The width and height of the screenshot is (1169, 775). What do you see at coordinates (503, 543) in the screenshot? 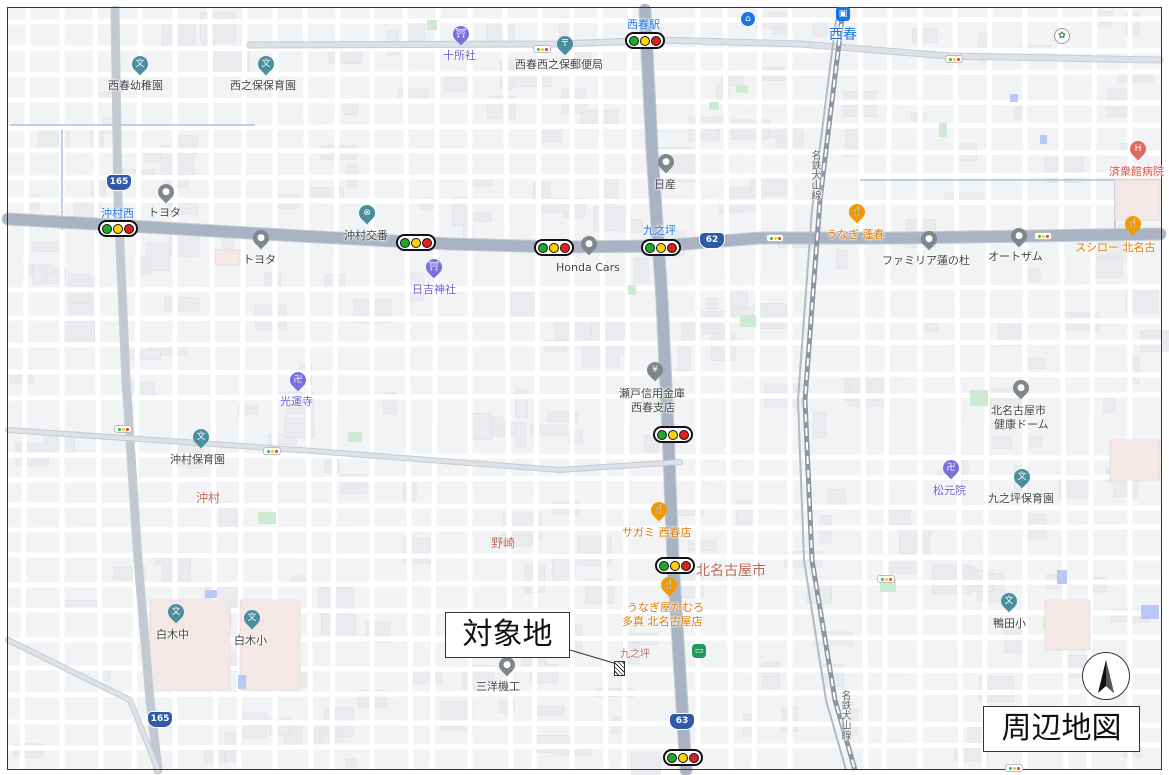
I see `area-label-nozaki: 野崎` at bounding box center [503, 543].